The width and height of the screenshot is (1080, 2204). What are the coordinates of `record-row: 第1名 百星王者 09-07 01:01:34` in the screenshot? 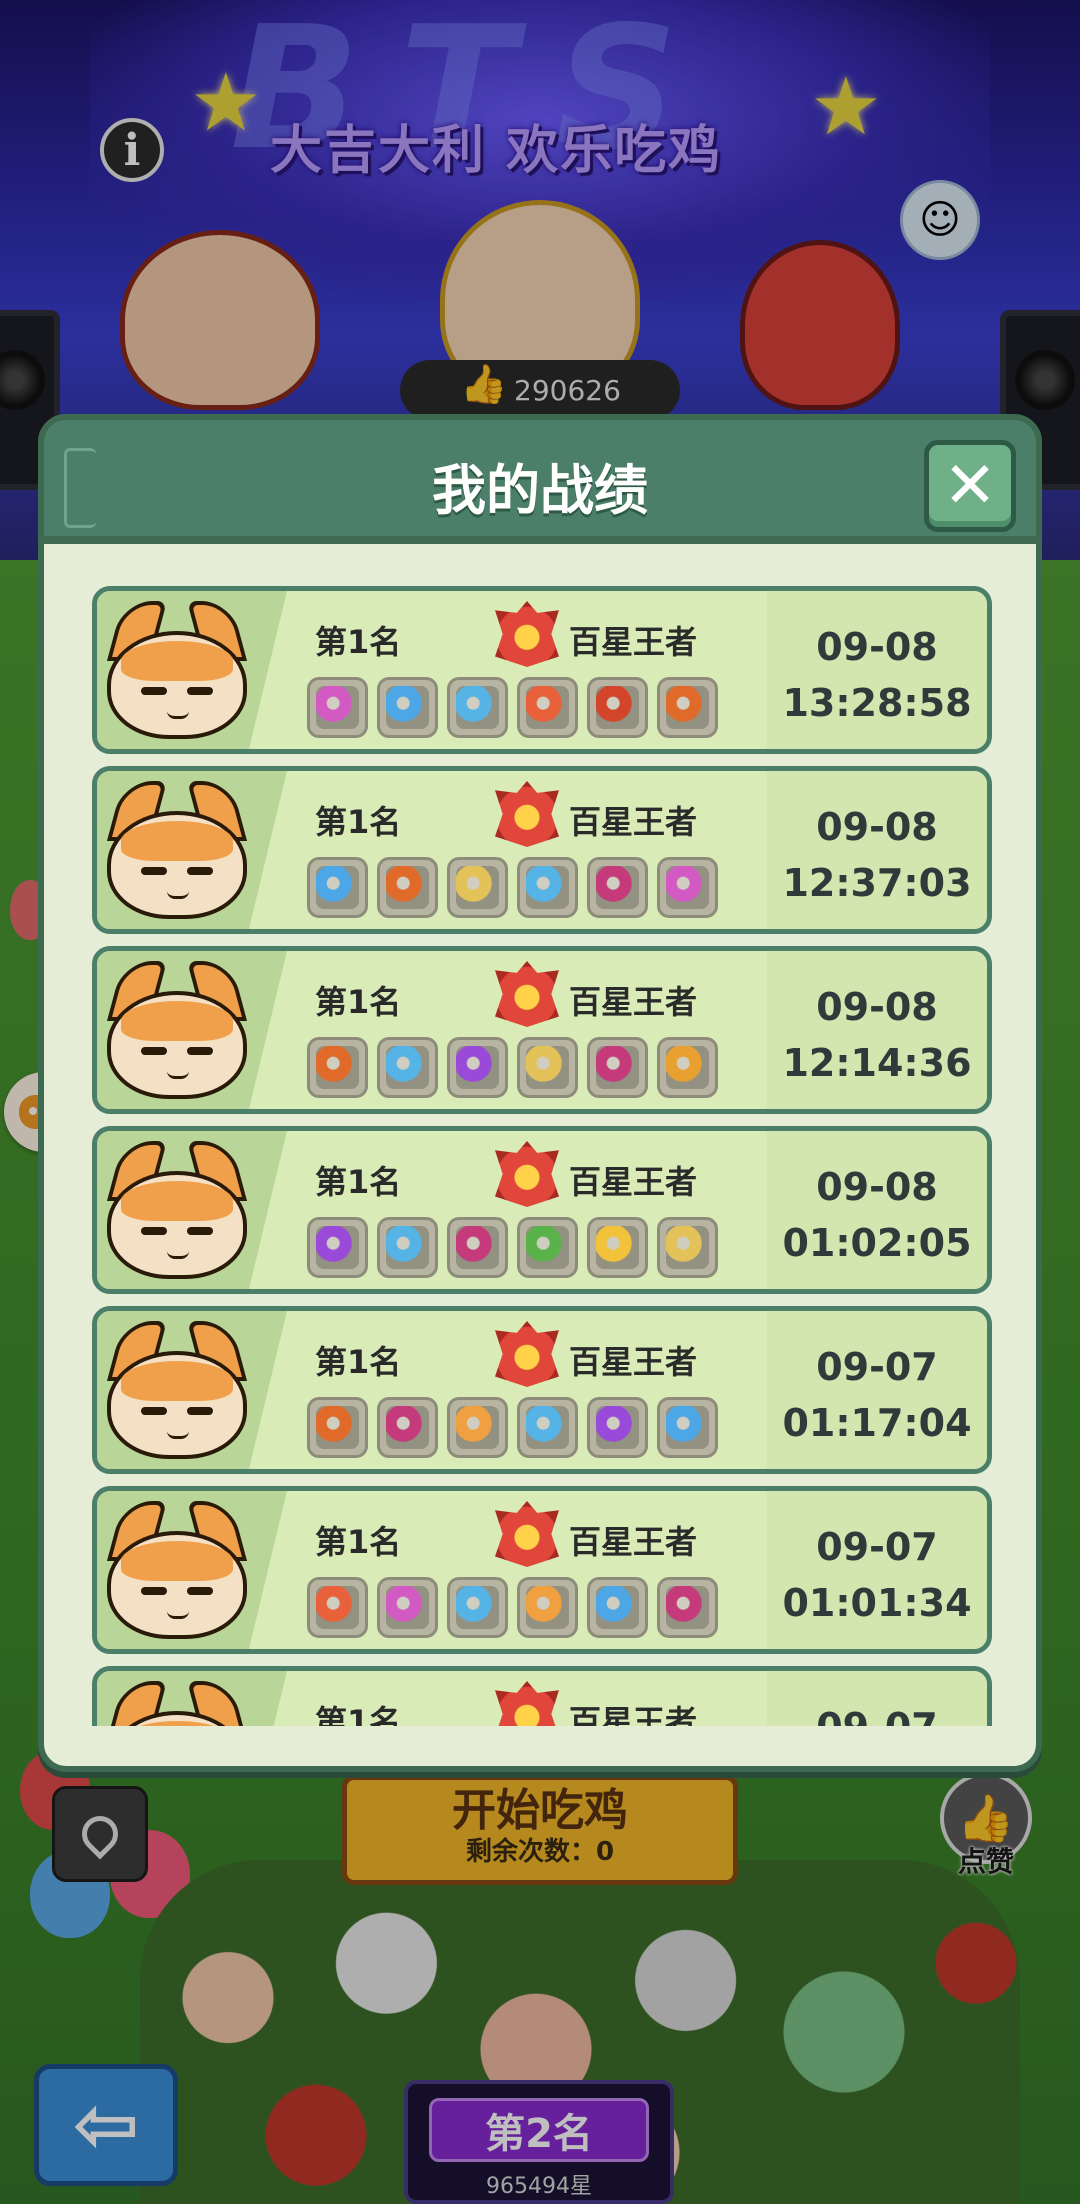 It's located at (542, 1570).